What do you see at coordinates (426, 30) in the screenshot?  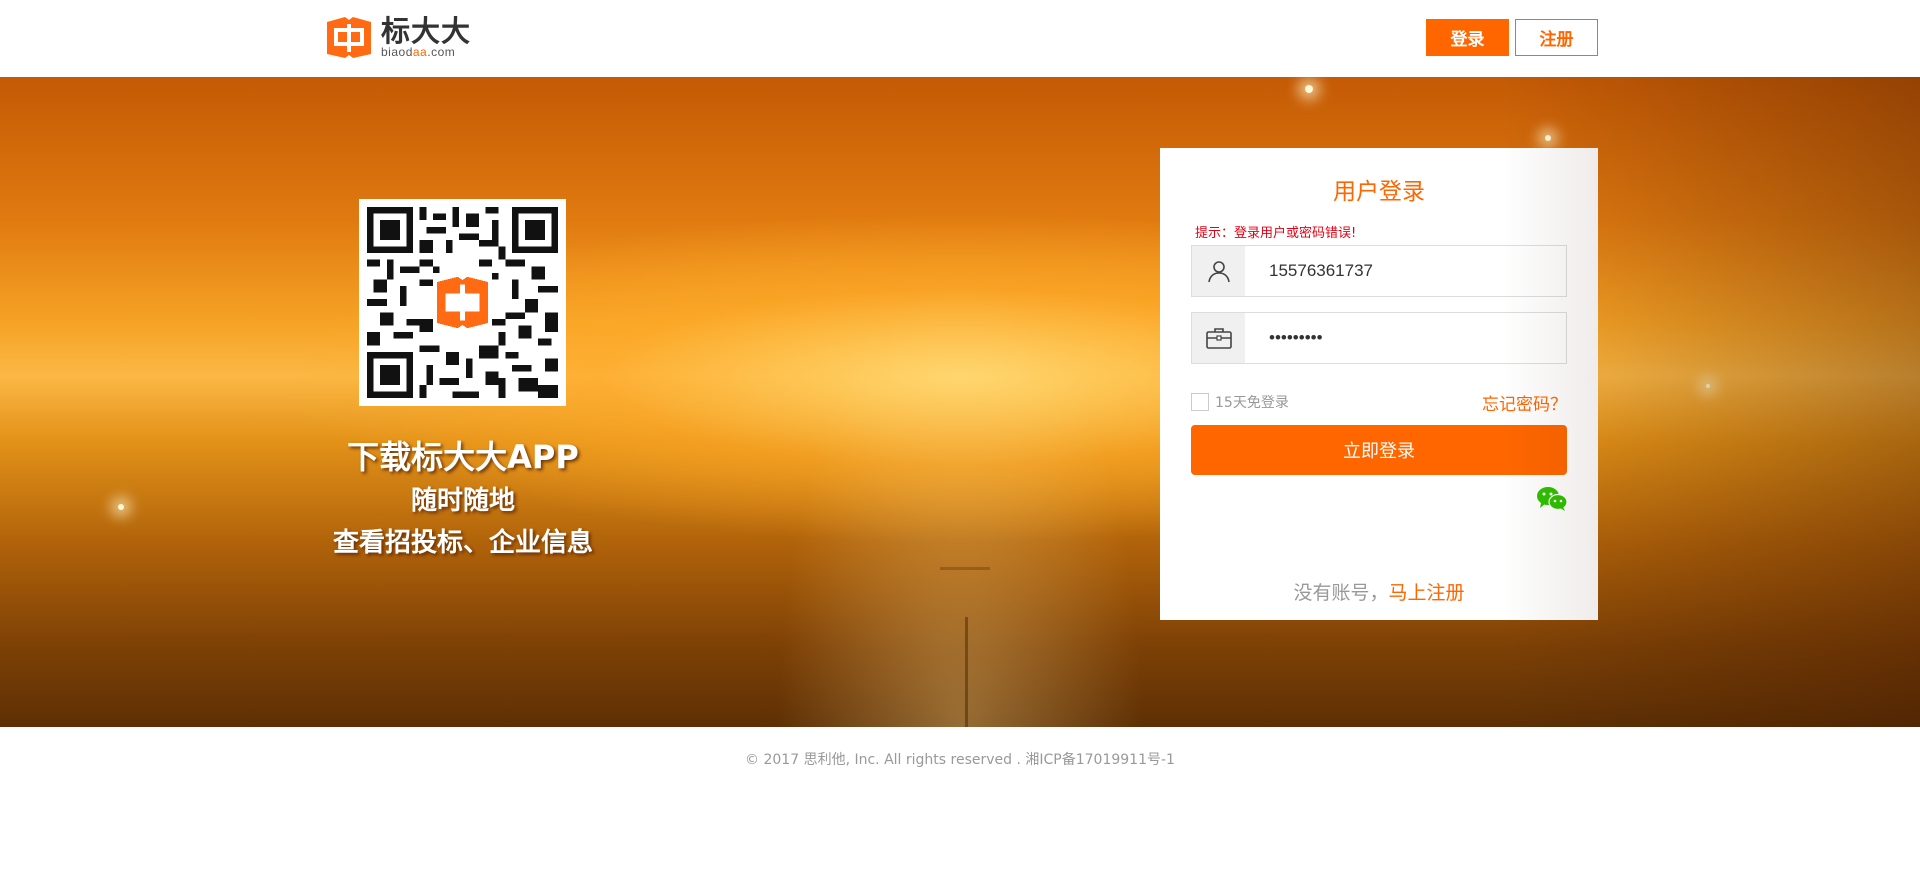 I see `logo-name: 标大大` at bounding box center [426, 30].